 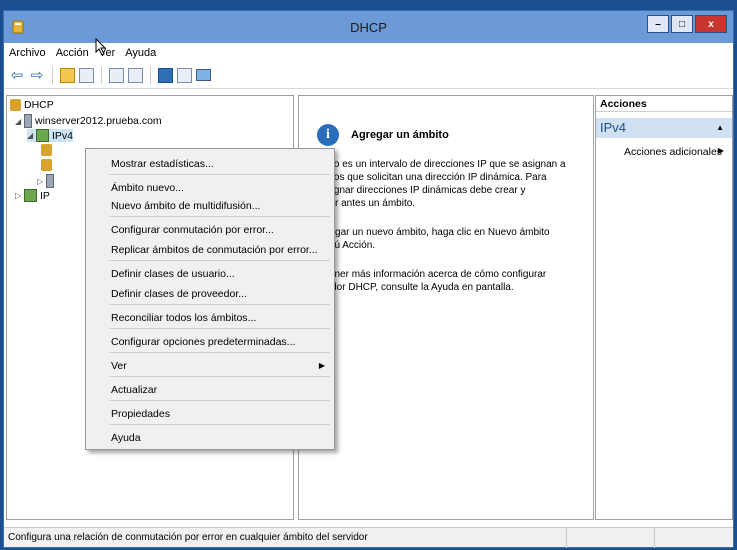 I want to click on tree-node-dhcp: DHCP, so click(x=32, y=105).